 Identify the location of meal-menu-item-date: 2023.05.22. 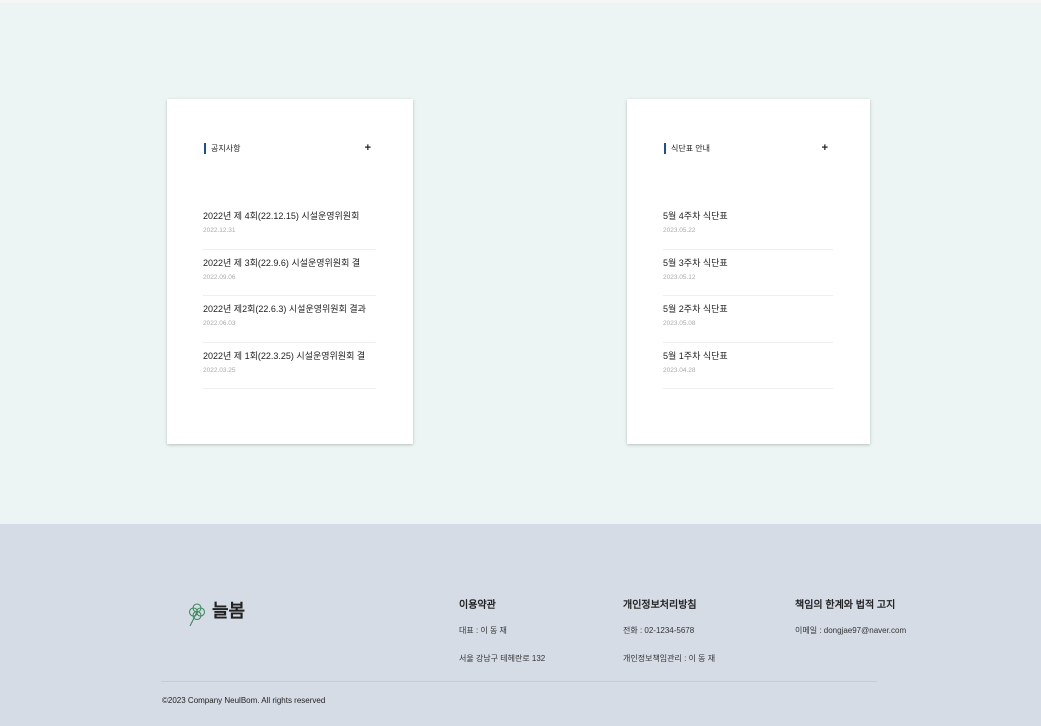
(679, 230).